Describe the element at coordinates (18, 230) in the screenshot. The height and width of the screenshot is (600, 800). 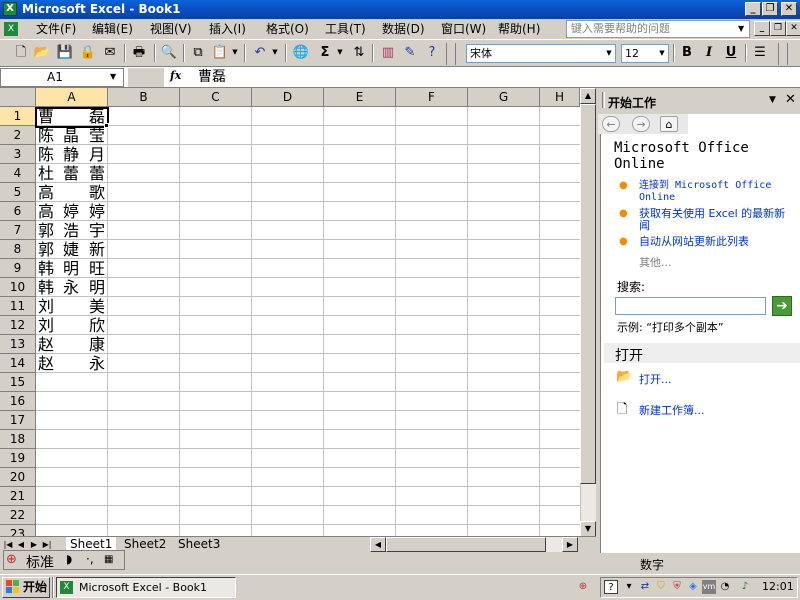
I see `row-header-7: 7` at that location.